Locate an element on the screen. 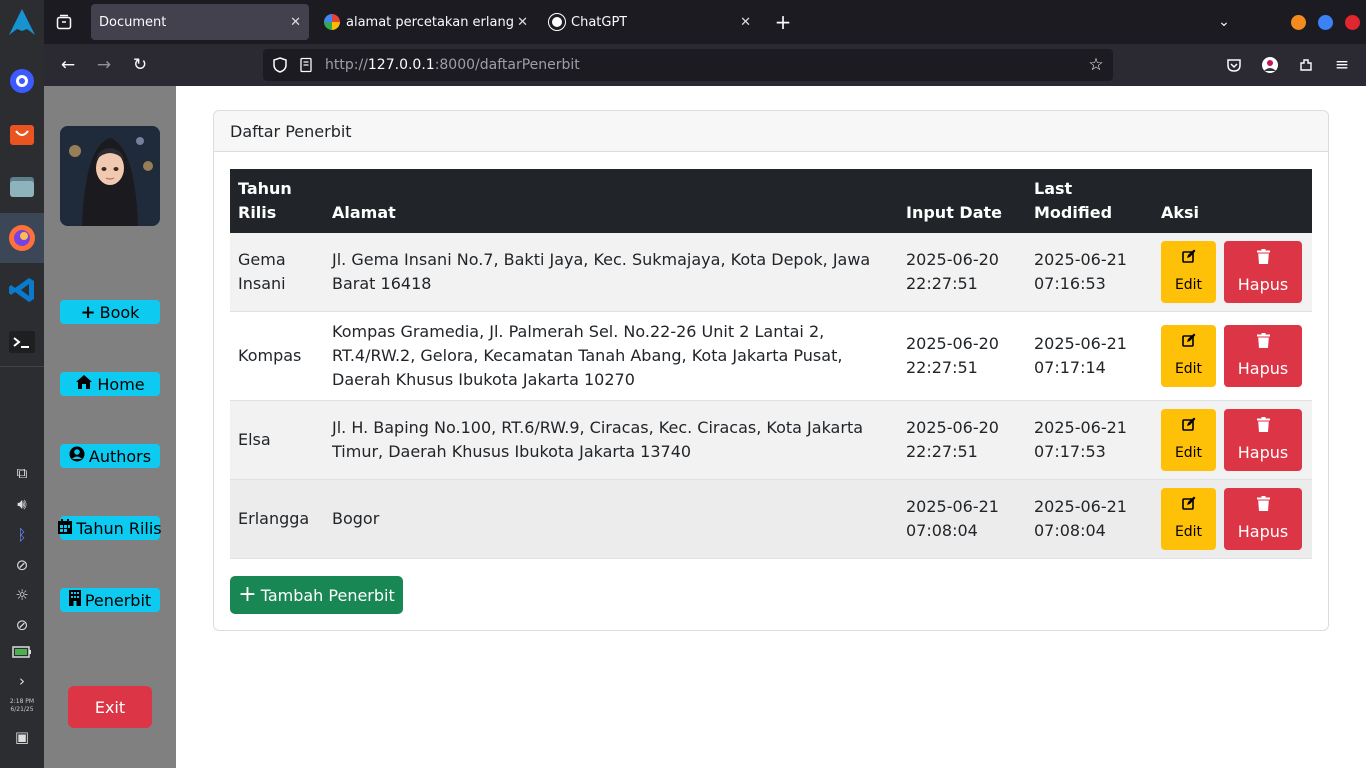 This screenshot has height=768, width=1366. network-icon: ⊘ is located at coordinates (22, 565).